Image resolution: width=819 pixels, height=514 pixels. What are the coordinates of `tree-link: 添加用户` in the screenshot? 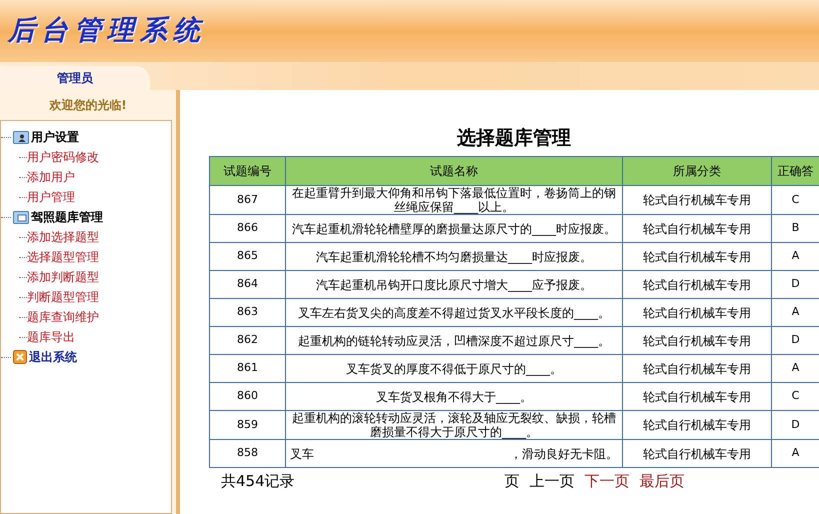 It's located at (51, 177).